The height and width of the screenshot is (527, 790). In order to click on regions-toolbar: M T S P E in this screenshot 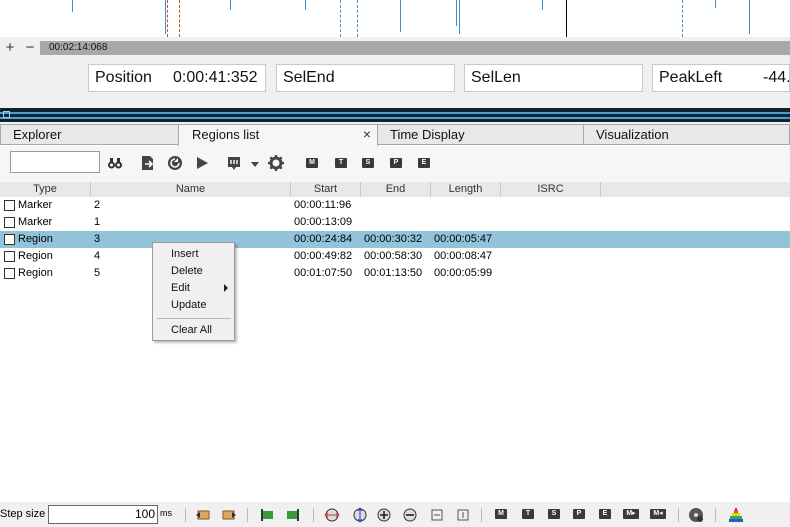, I will do `click(395, 164)`.